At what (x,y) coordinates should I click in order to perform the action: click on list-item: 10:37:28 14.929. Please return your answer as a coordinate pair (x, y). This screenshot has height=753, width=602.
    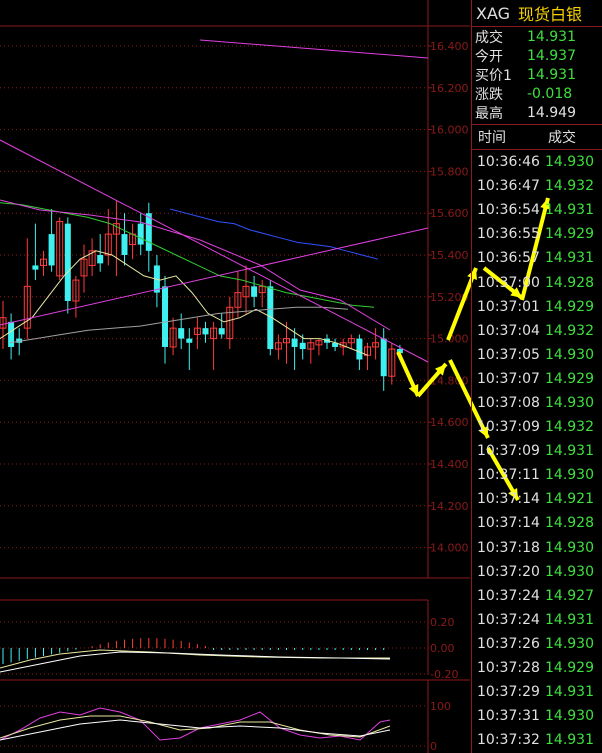
    Looking at the image, I should click on (537, 668).